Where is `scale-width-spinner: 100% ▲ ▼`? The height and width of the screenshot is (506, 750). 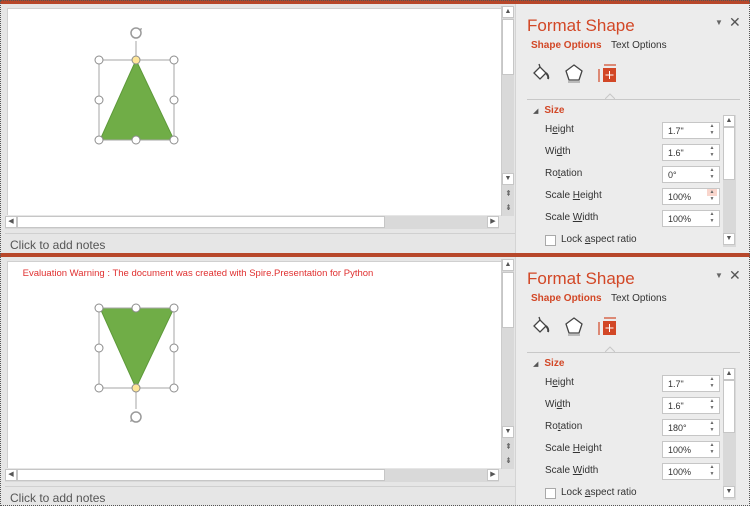
scale-width-spinner: 100% ▲ ▼ is located at coordinates (691, 218).